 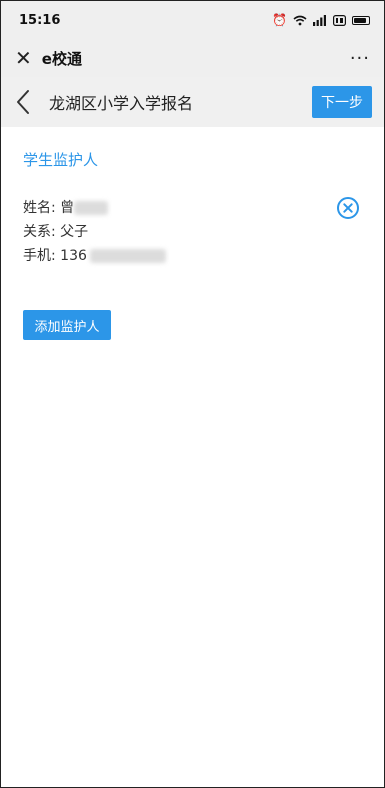 I want to click on section-title: 学生监护人, so click(x=61, y=160).